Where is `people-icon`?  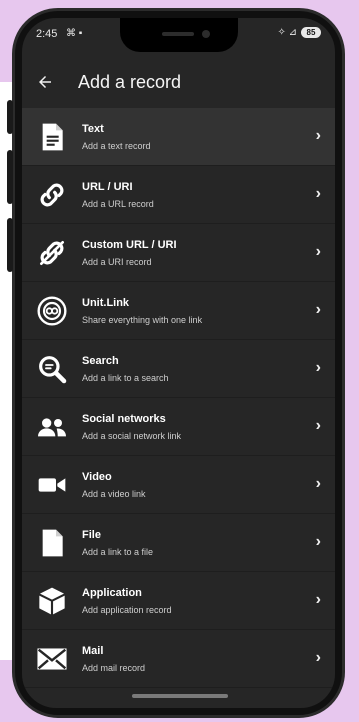 people-icon is located at coordinates (52, 427).